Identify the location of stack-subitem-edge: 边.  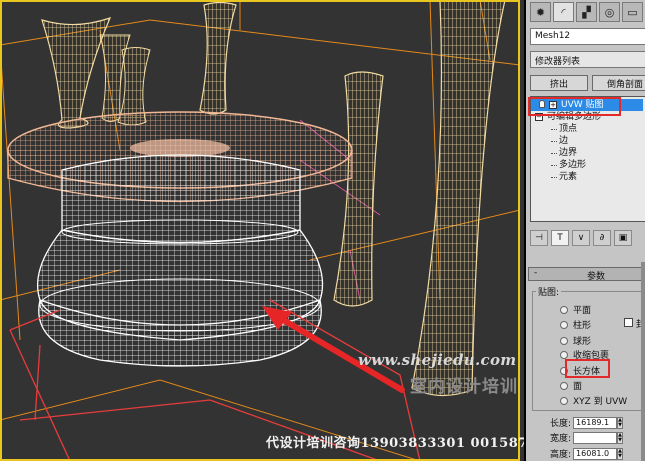
(588, 141).